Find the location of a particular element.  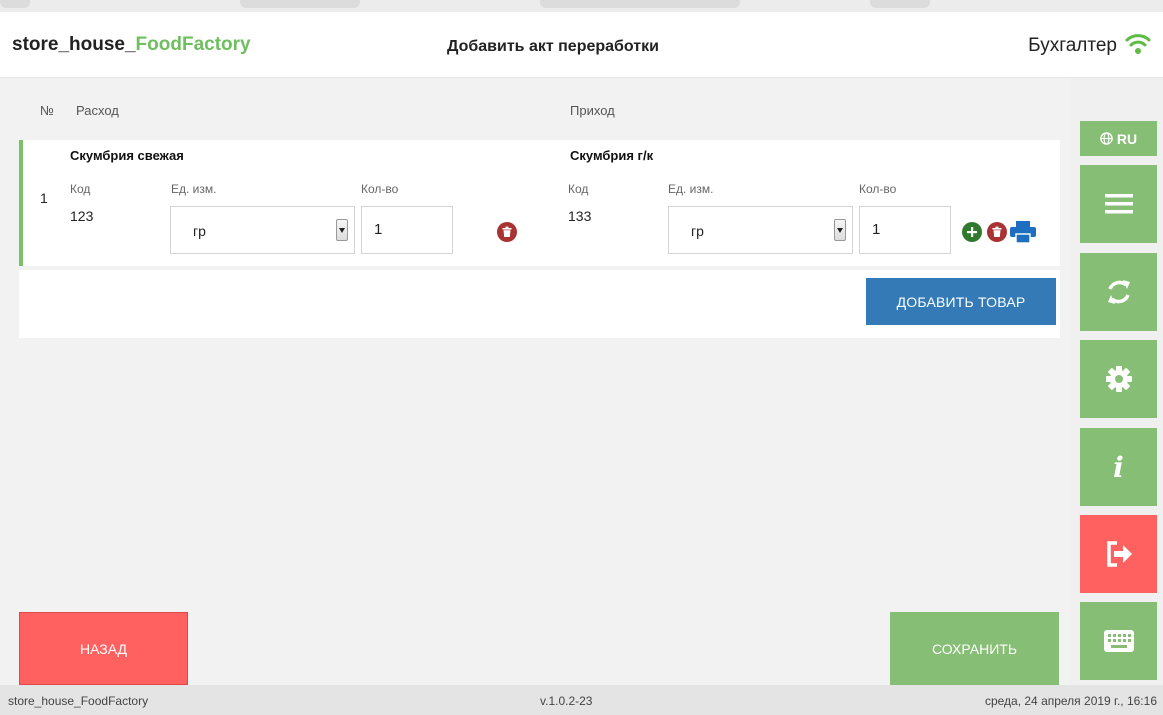

expense-unit-value: гр is located at coordinates (199, 231).